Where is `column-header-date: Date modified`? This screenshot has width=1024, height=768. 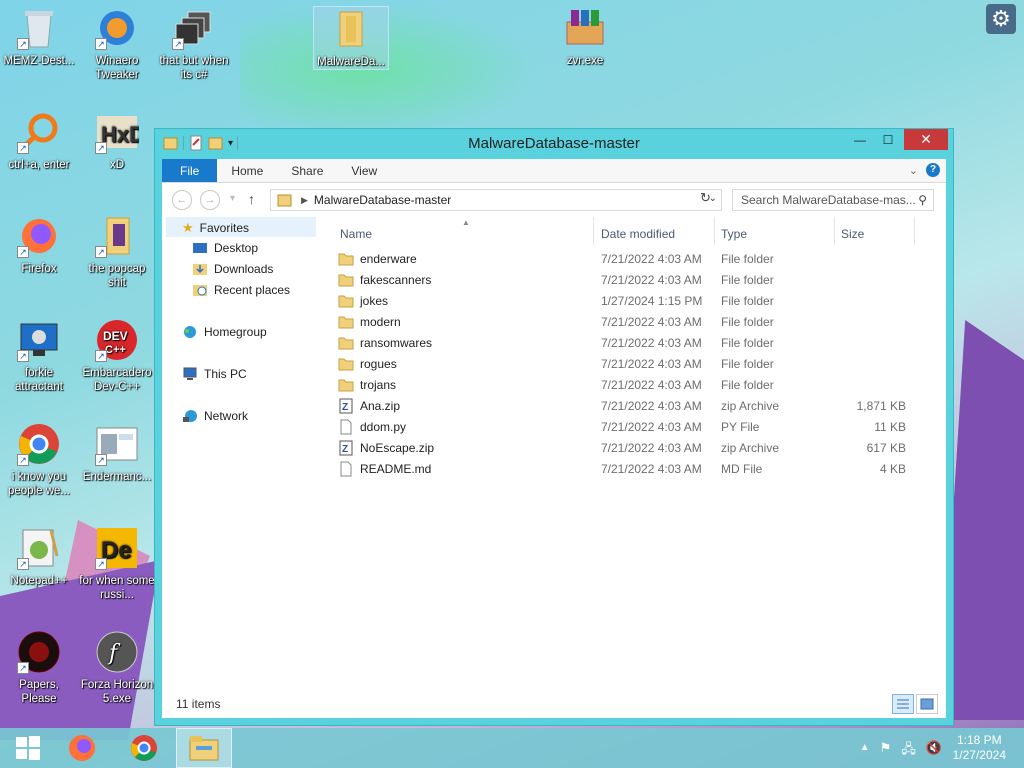
column-header-date: Date modified is located at coordinates (638, 234).